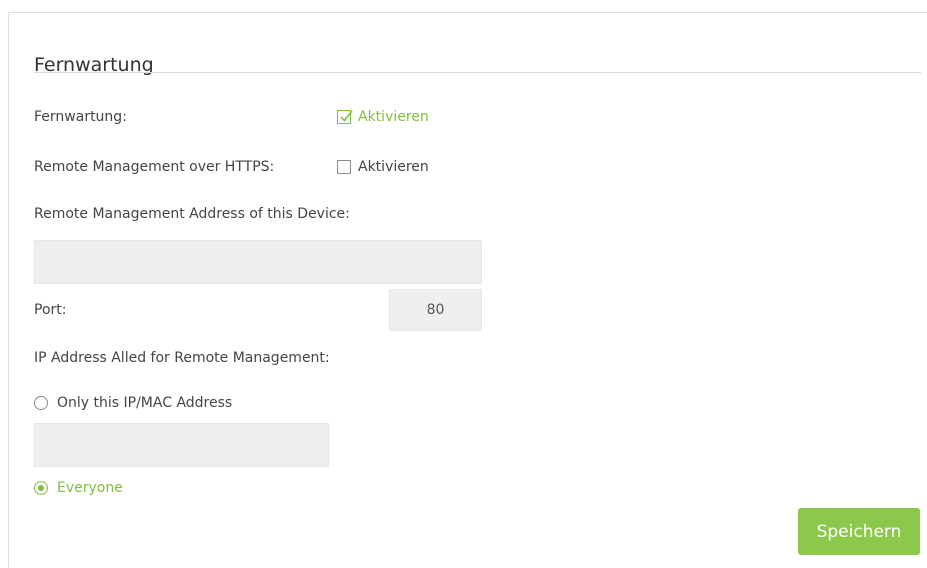  Describe the element at coordinates (477, 72) in the screenshot. I see `title-divider` at that location.